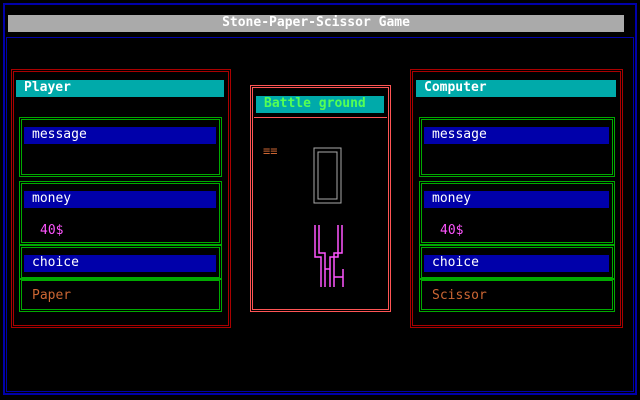  I want to click on computer-header: Computer, so click(516, 88).